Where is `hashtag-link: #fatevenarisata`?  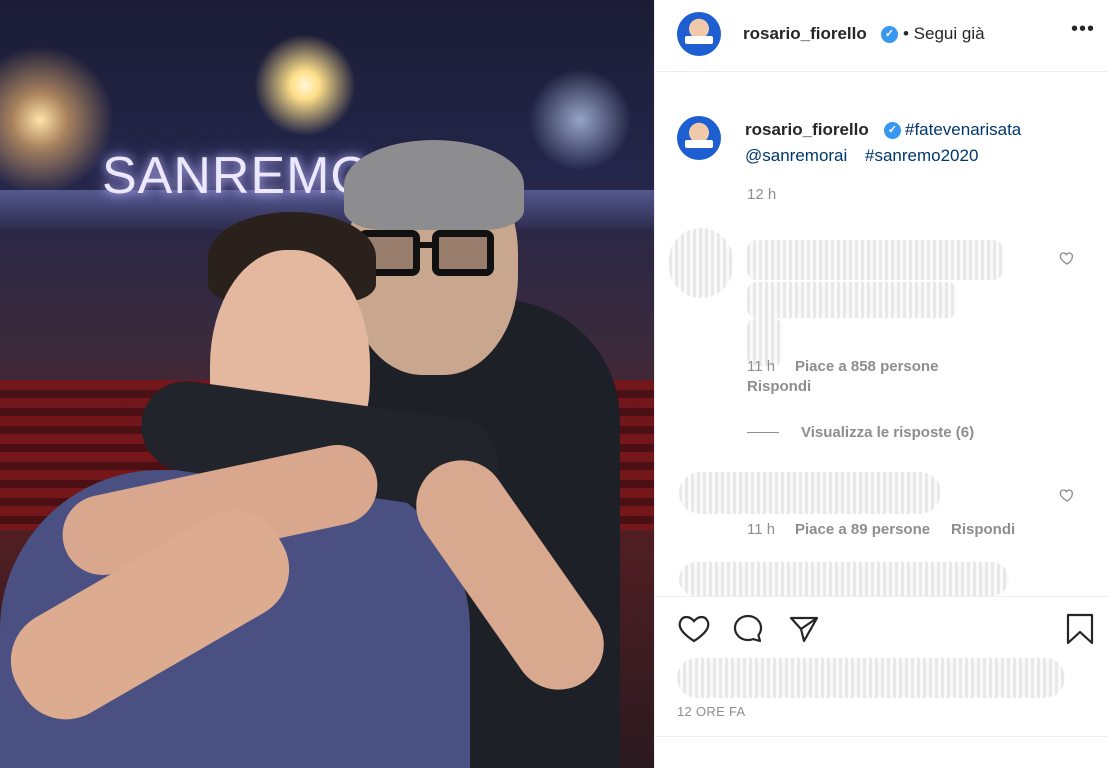 hashtag-link: #fatevenarisata is located at coordinates (963, 130).